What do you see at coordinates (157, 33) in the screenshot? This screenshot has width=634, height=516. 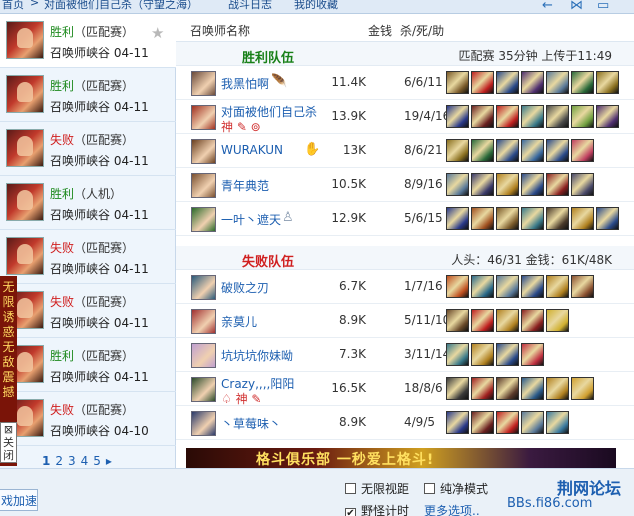 I see `favorite-star-icon: ★` at bounding box center [157, 33].